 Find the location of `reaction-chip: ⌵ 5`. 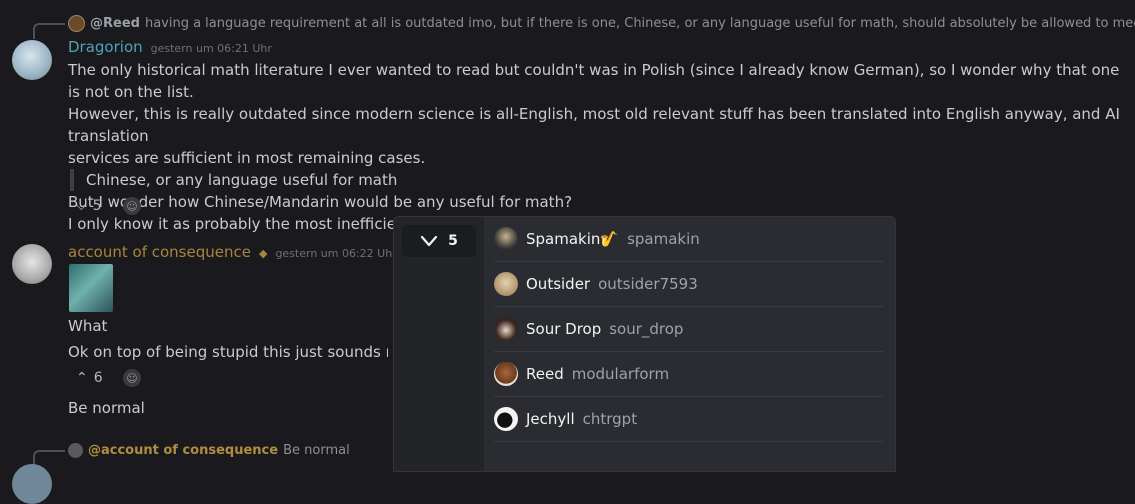

reaction-chip: ⌵ 5 is located at coordinates (89, 206).